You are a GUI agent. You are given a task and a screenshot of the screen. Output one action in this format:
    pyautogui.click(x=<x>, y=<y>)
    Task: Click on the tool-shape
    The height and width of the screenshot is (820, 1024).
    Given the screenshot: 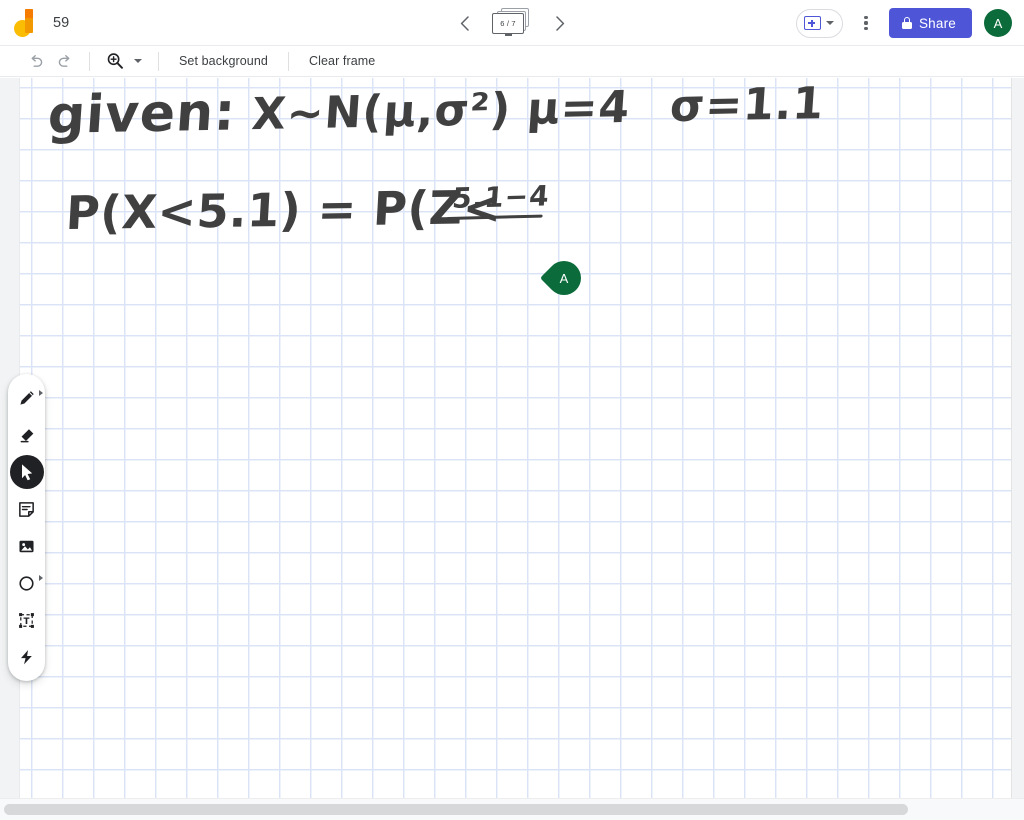 What is the action you would take?
    pyautogui.click(x=27, y=583)
    